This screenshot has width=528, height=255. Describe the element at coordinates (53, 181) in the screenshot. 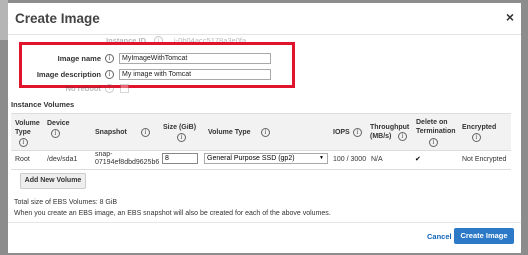

I see `add-new-volume-button: Add New Volume` at that location.